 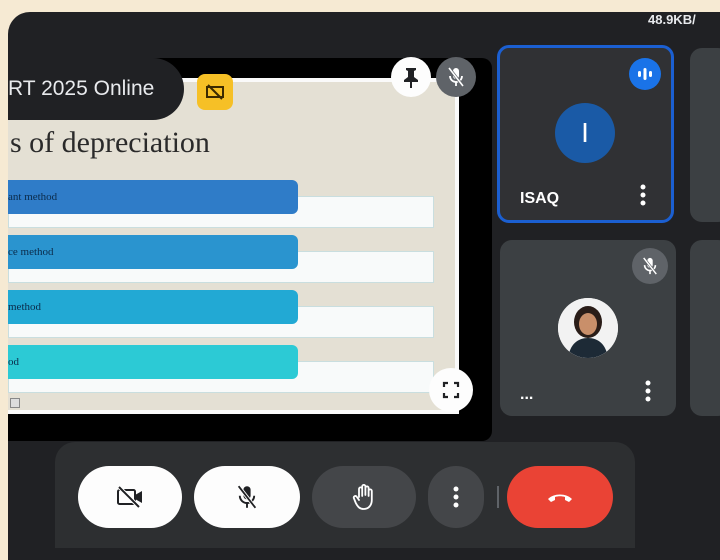 I want to click on end-call-button, so click(x=560, y=497).